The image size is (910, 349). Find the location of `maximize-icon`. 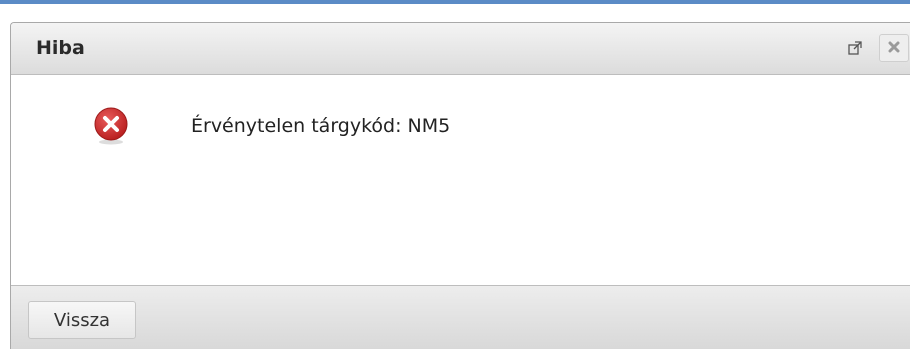

maximize-icon is located at coordinates (855, 48).